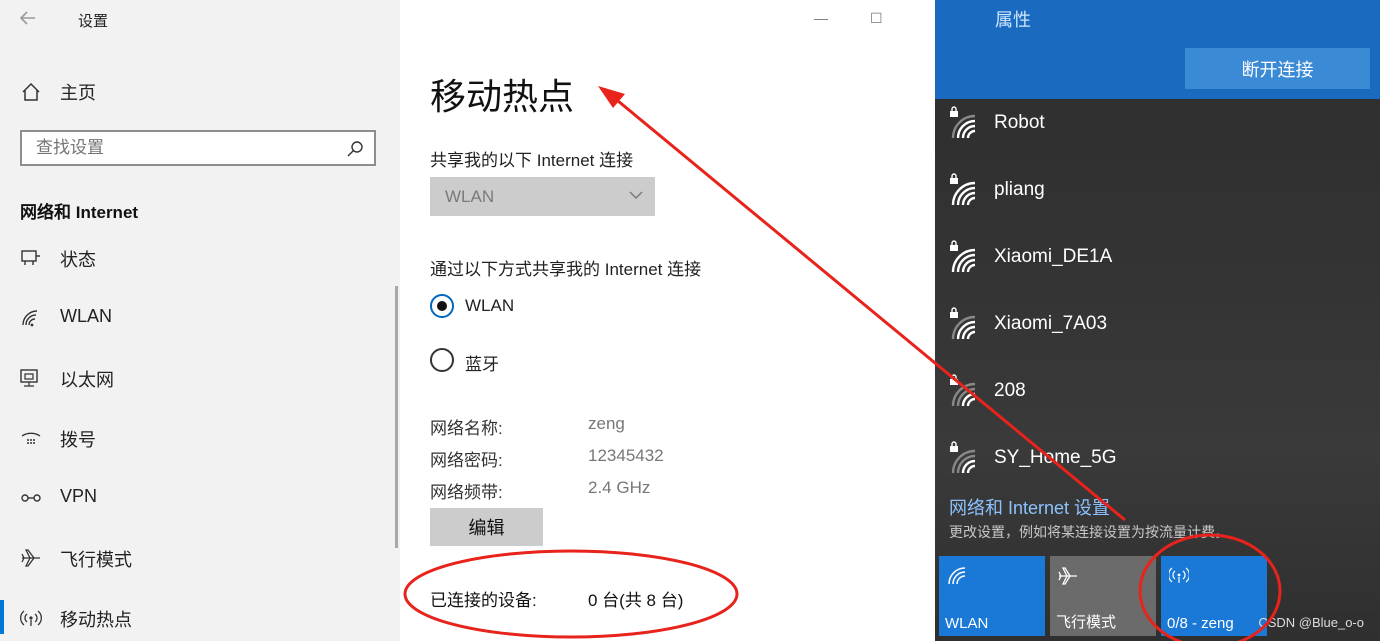  Describe the element at coordinates (200, 558) in the screenshot. I see `sidebar-item-airplane: 飞行模式` at that location.